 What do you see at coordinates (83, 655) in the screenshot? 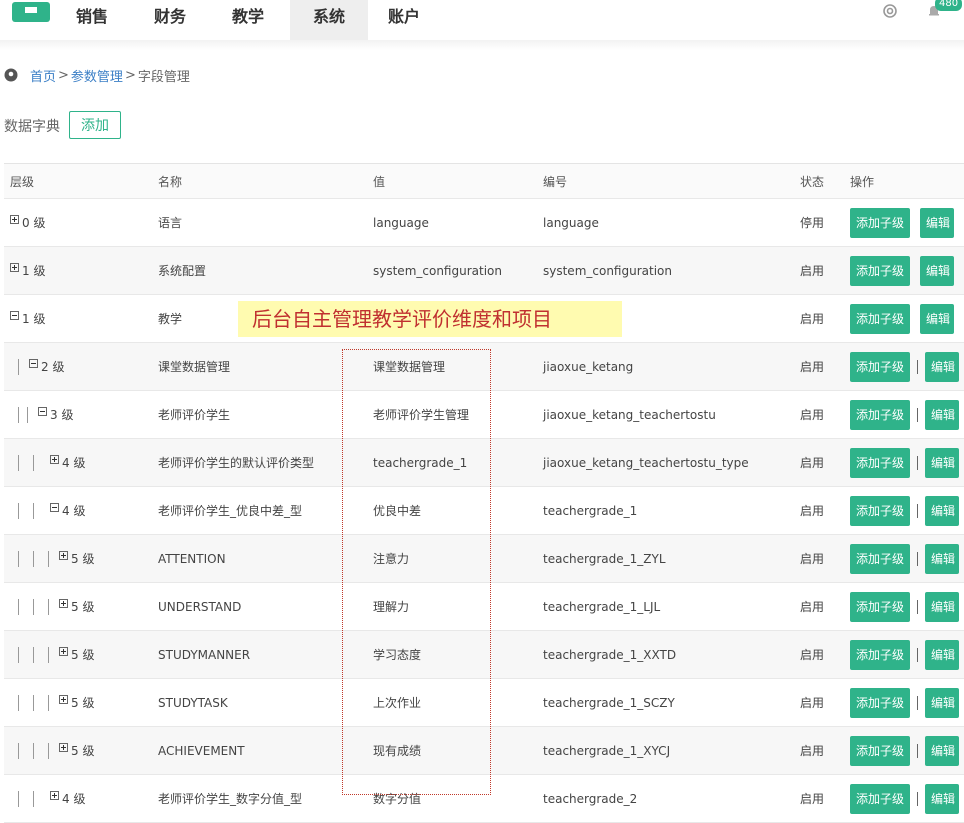
I see `level-text: 5 级` at bounding box center [83, 655].